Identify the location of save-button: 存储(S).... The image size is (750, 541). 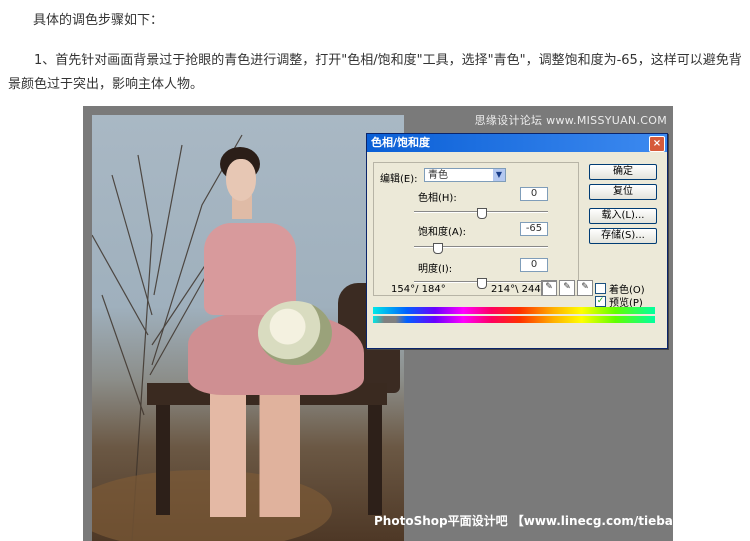
(623, 236).